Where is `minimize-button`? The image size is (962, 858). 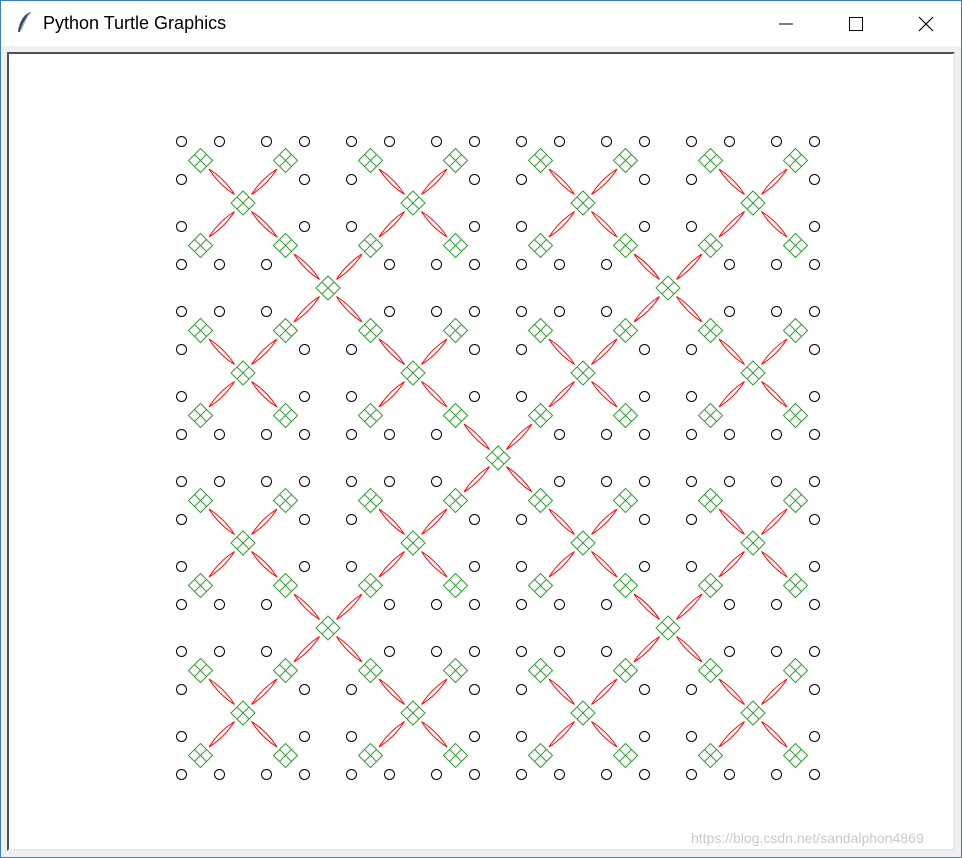 minimize-button is located at coordinates (786, 23).